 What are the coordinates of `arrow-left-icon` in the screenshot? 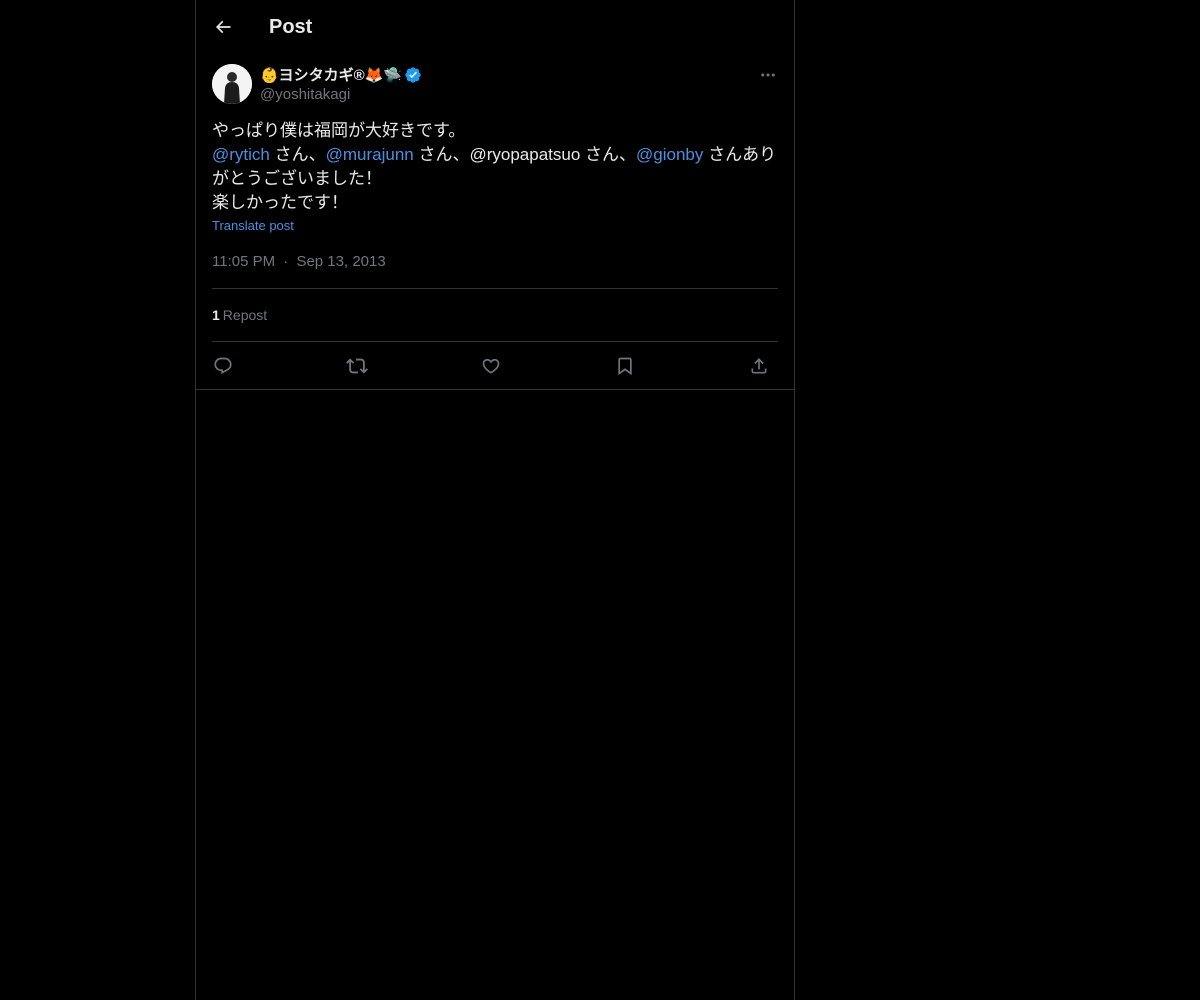 It's located at (223, 27).